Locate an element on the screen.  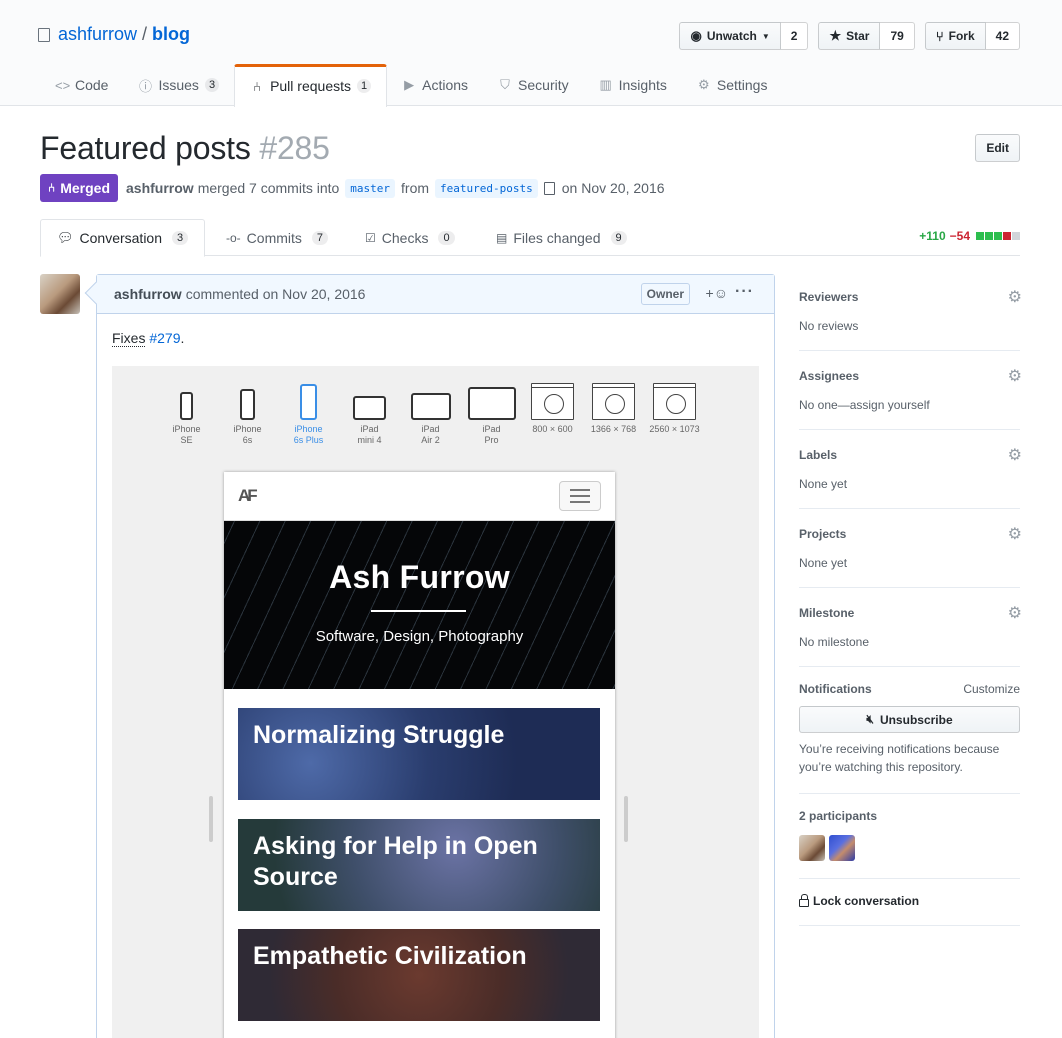
lock-conversation-link: Lock conversation is located at coordinates (909, 901).